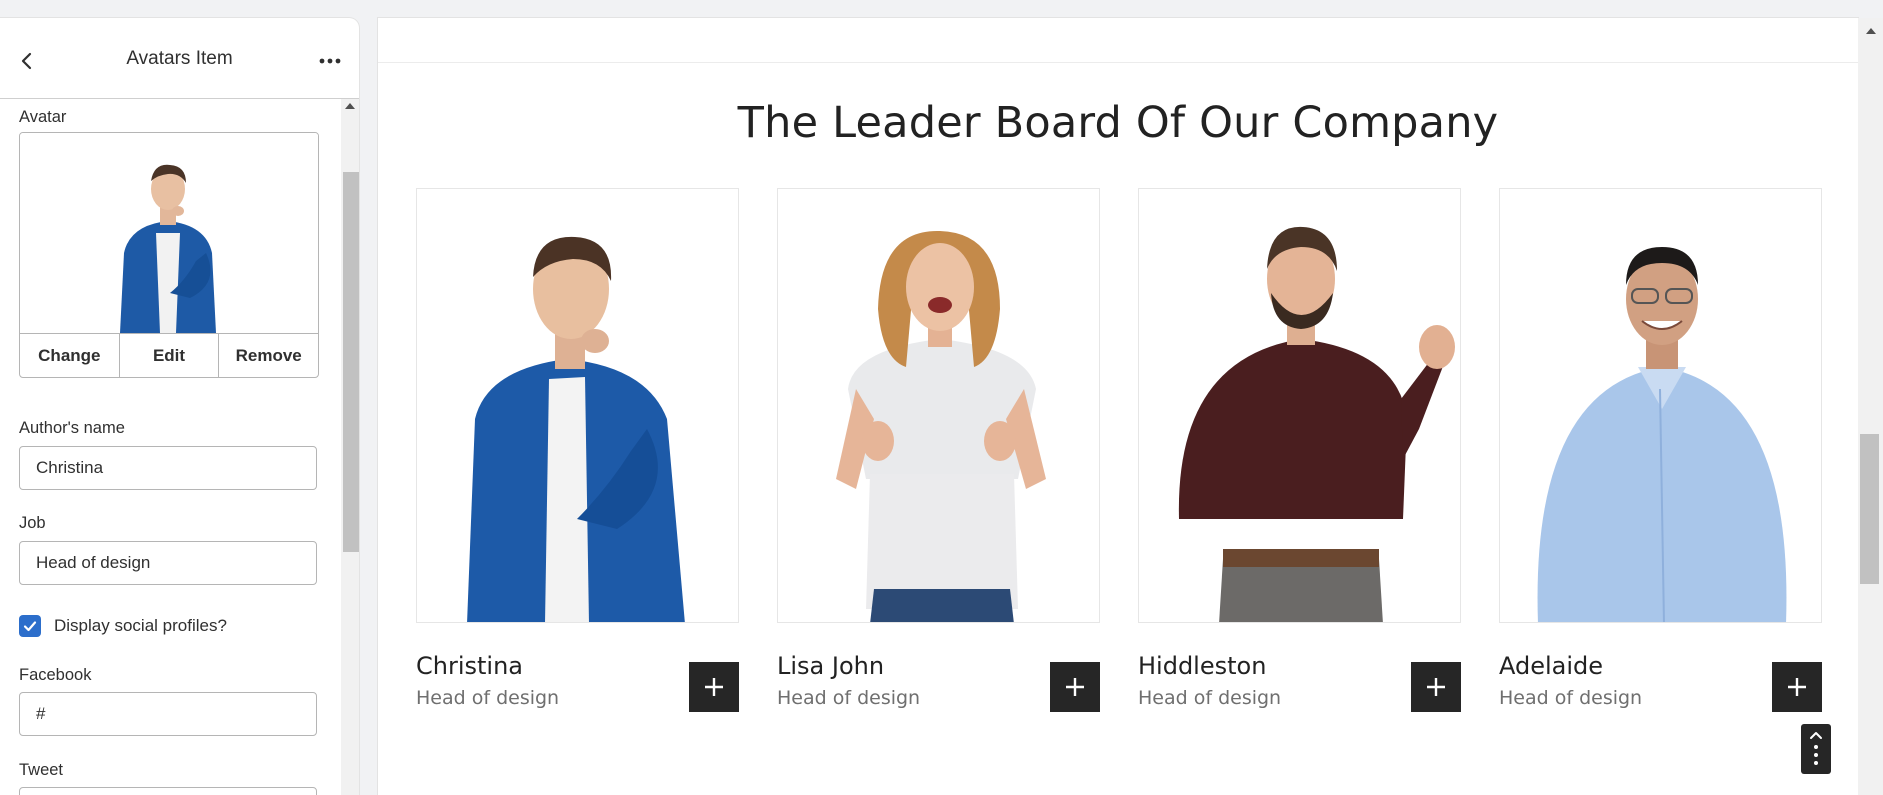 This screenshot has height=795, width=1883. What do you see at coordinates (1551, 666) in the screenshot?
I see `member-name: Adelaide` at bounding box center [1551, 666].